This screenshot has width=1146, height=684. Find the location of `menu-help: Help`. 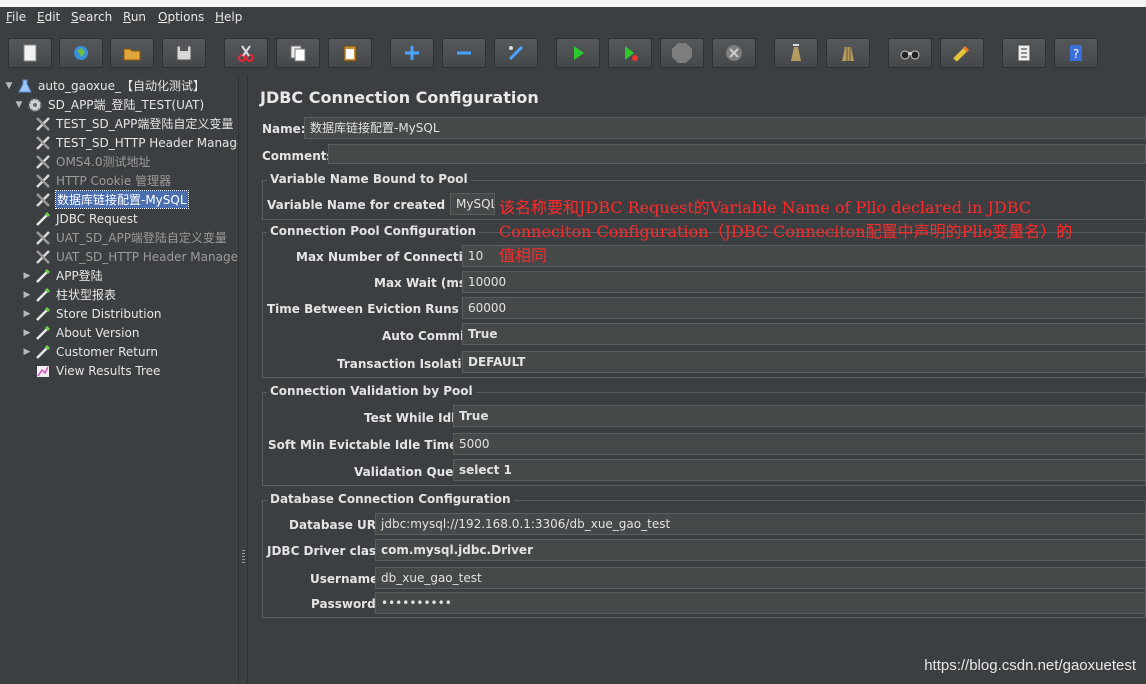

menu-help: Help is located at coordinates (228, 17).